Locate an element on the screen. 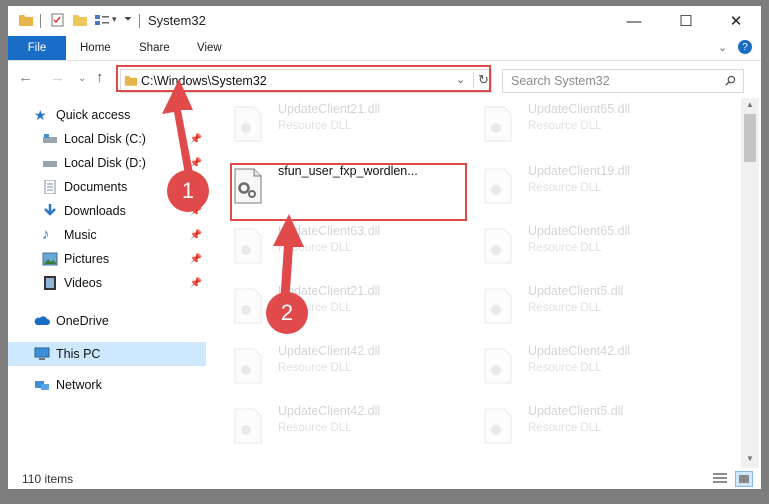 This screenshot has height=504, width=769. annotation-arrows is located at coordinates (233, 191).